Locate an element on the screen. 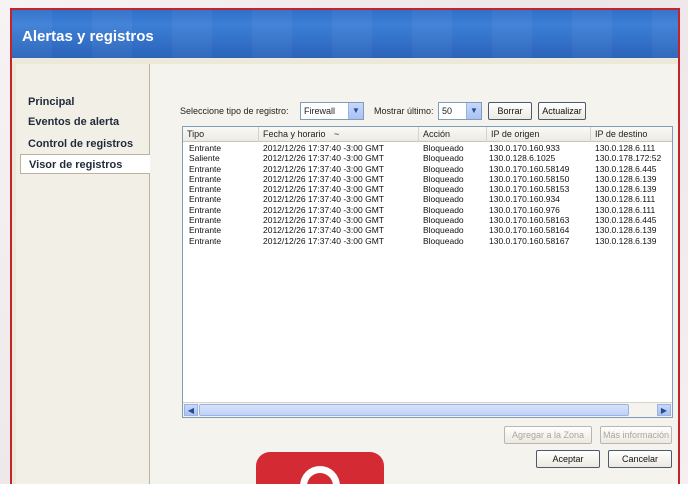 This screenshot has width=688, height=484. show-last-label: Mostrar último: is located at coordinates (404, 111).